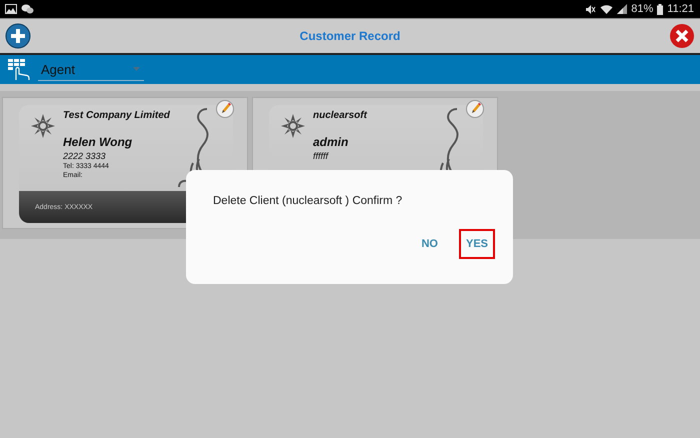 The image size is (700, 438). What do you see at coordinates (340, 115) in the screenshot?
I see `company-name: nuclearsoft` at bounding box center [340, 115].